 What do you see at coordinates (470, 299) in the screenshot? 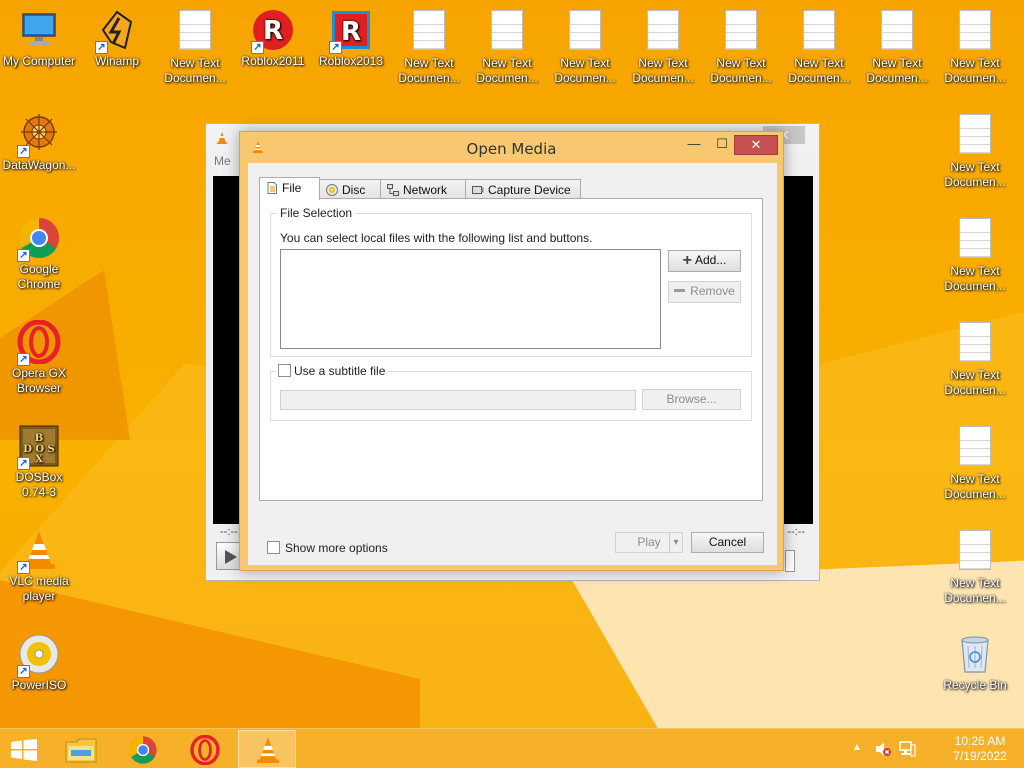
I see `file-list` at bounding box center [470, 299].